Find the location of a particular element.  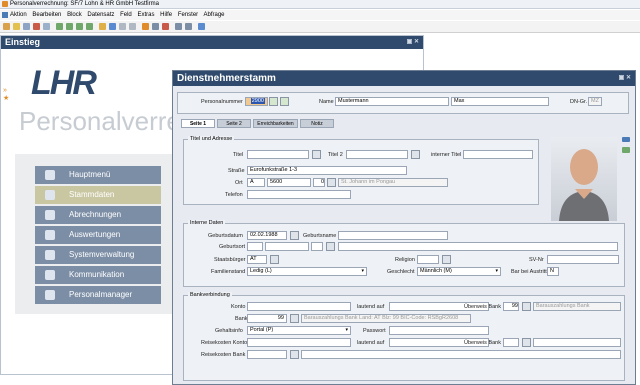

paste-icon is located at coordinates (132, 26).